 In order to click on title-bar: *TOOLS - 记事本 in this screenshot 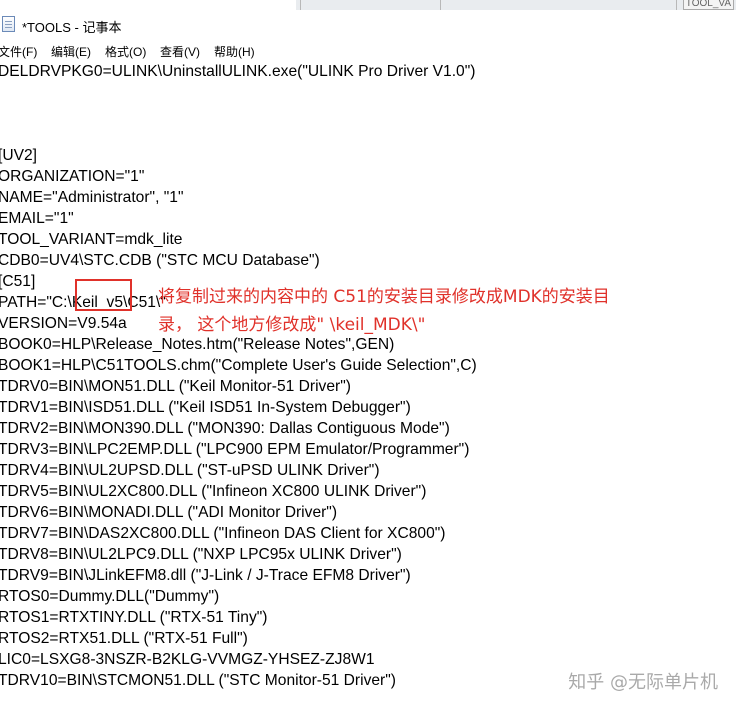, I will do `click(368, 25)`.